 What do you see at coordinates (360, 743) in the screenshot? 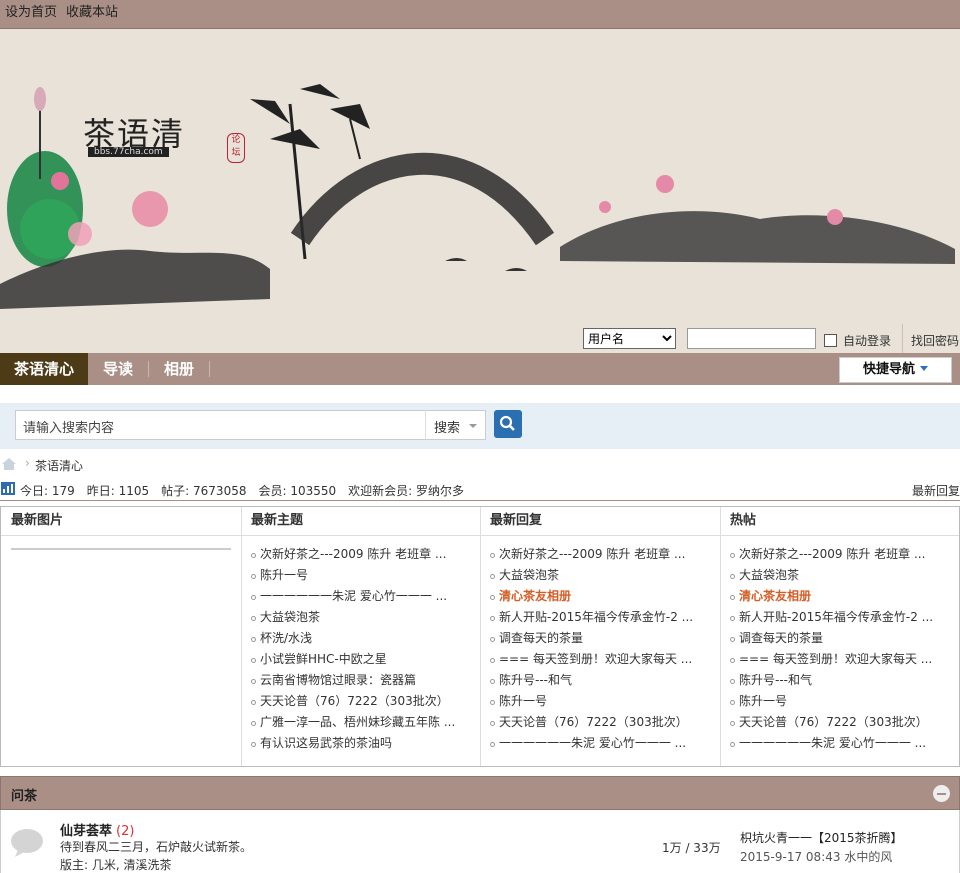
I see `list-item: 有认识这易武茶的茶油吗` at bounding box center [360, 743].